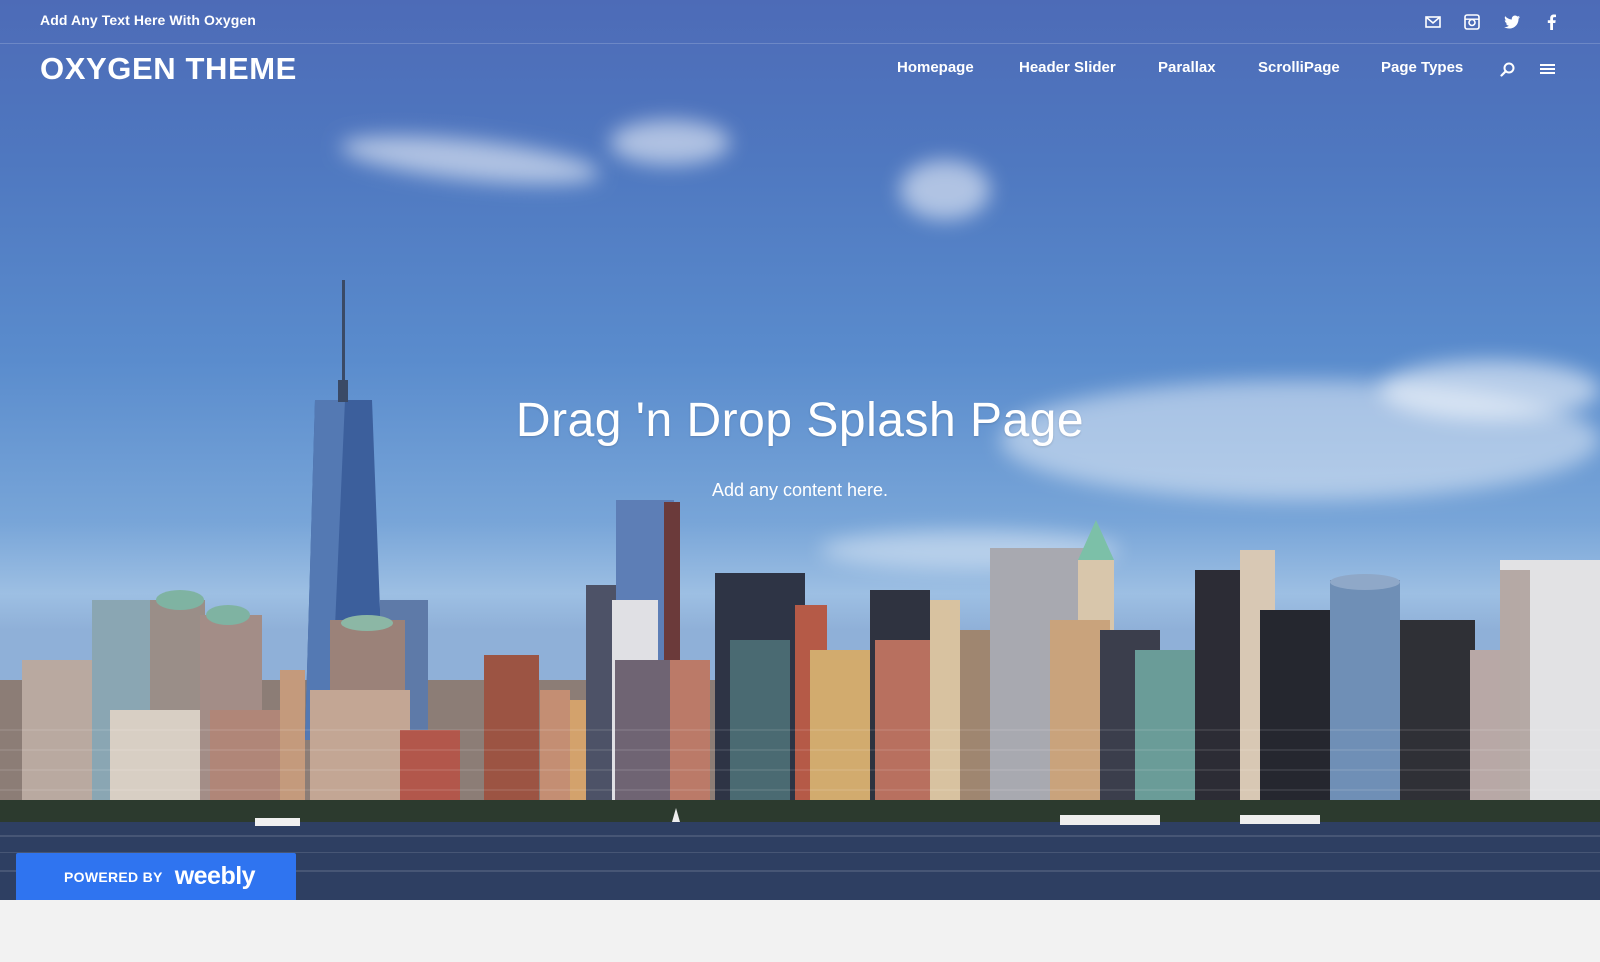 The height and width of the screenshot is (962, 1600). Describe the element at coordinates (113, 876) in the screenshot. I see `powered-by-label: POWERED BY` at that location.